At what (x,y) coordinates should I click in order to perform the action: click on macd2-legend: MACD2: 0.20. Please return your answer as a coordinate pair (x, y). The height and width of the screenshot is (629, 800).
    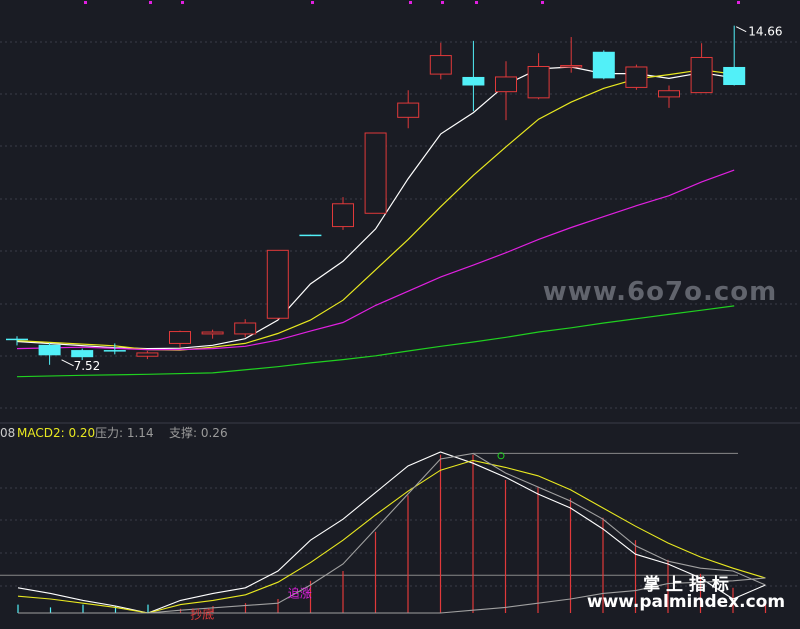
    Looking at the image, I should click on (56, 433).